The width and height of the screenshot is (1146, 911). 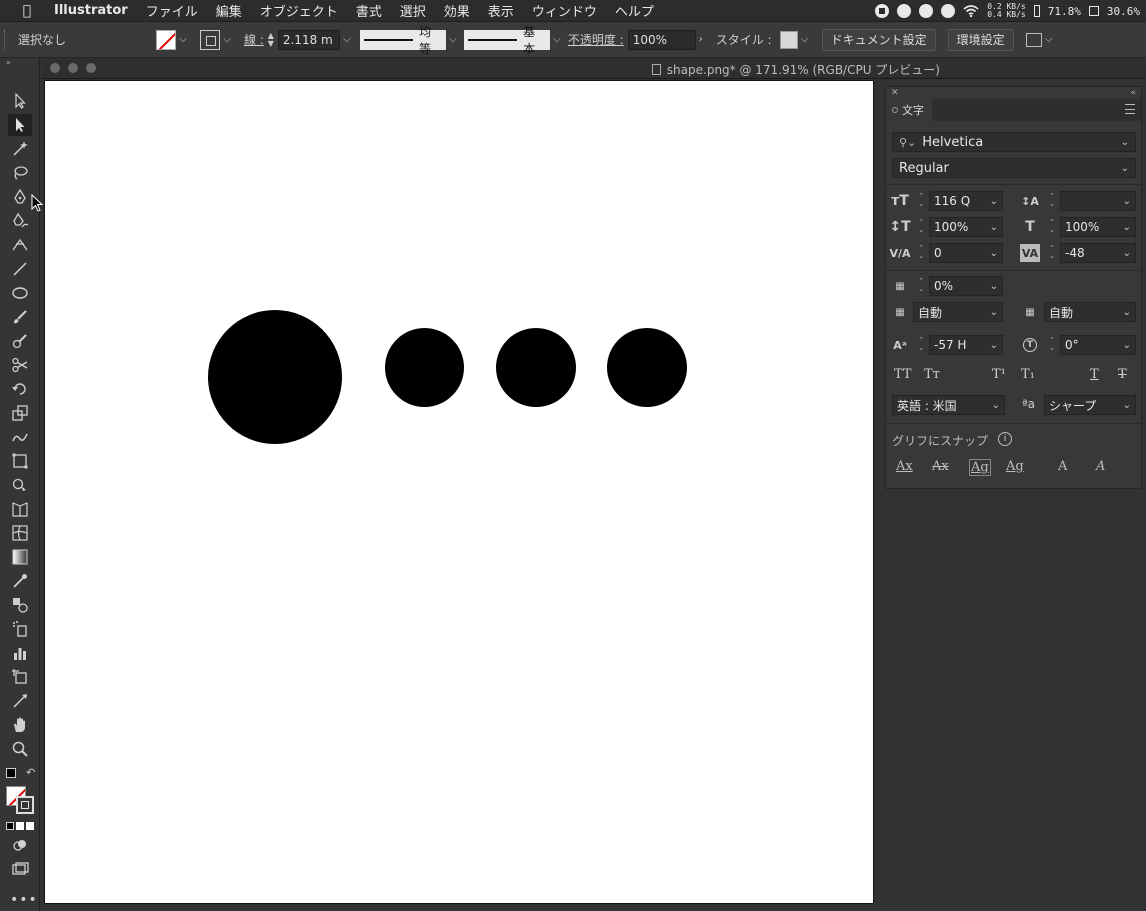 What do you see at coordinates (20, 533) in the screenshot?
I see `mesh-tool-icon` at bounding box center [20, 533].